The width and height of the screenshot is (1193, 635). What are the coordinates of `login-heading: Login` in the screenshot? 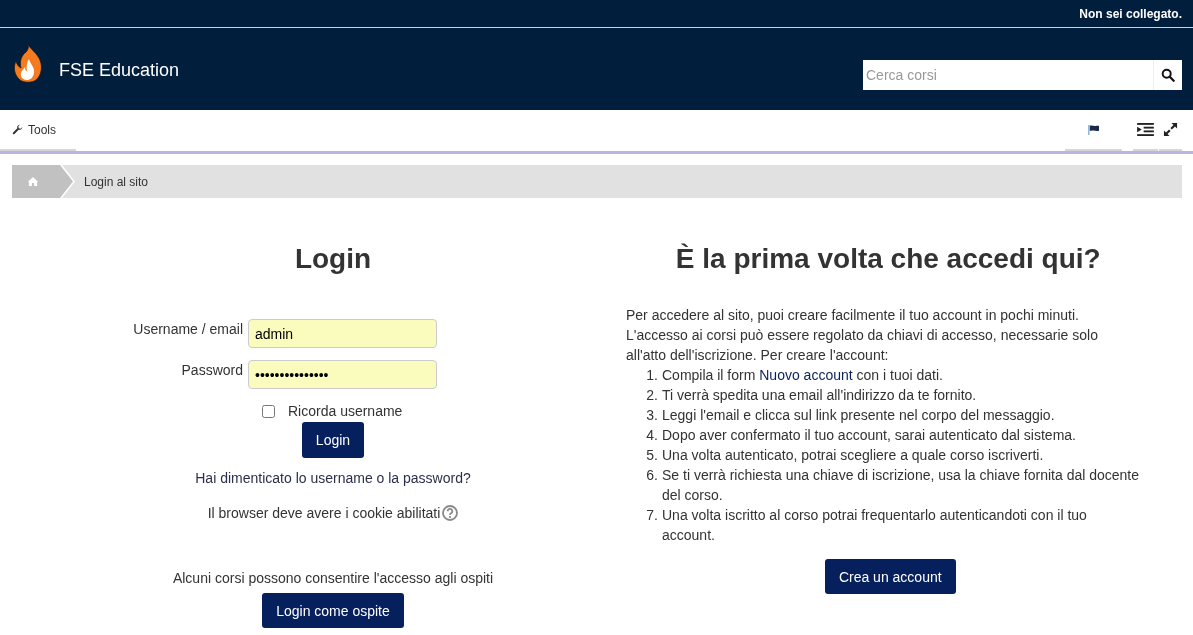 It's located at (333, 259).